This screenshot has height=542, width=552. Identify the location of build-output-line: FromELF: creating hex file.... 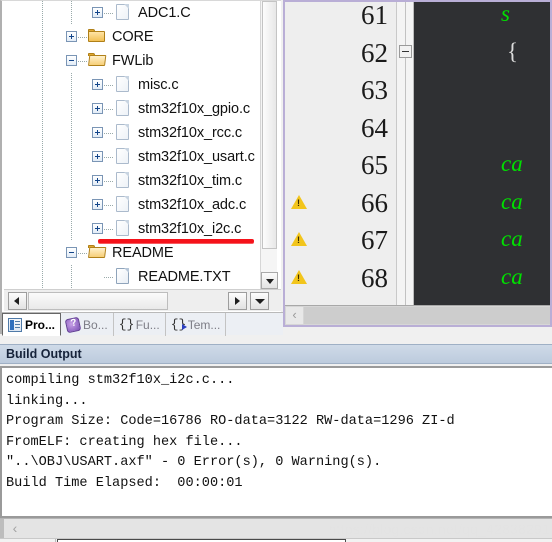
(124, 442).